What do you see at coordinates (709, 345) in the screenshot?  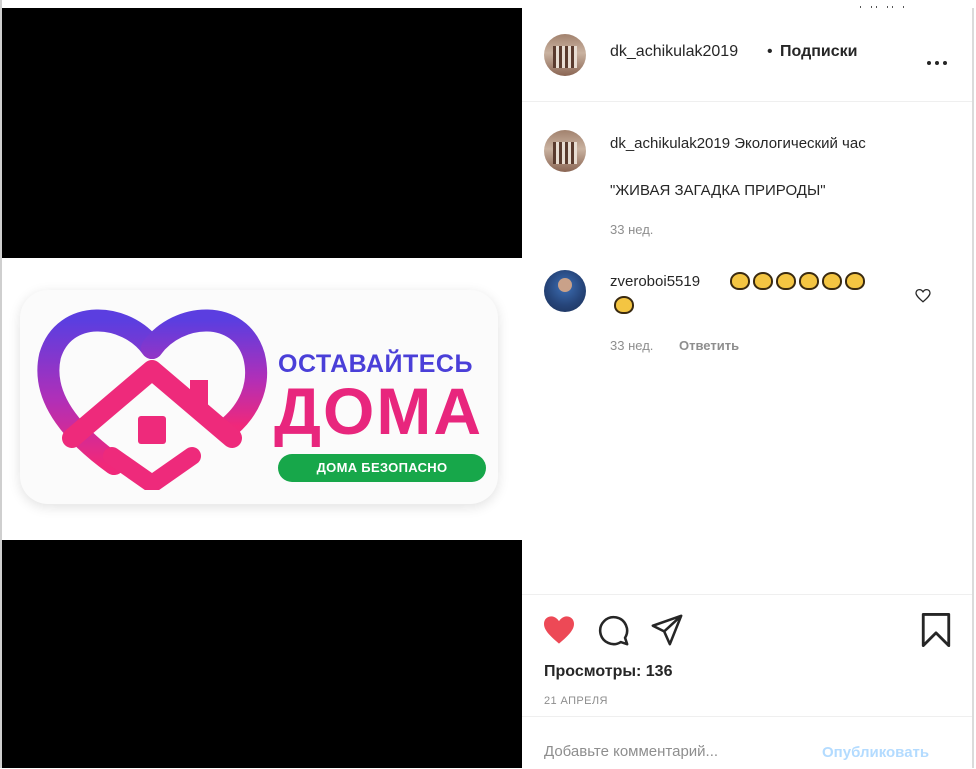 I see `reply-button: Ответить` at bounding box center [709, 345].